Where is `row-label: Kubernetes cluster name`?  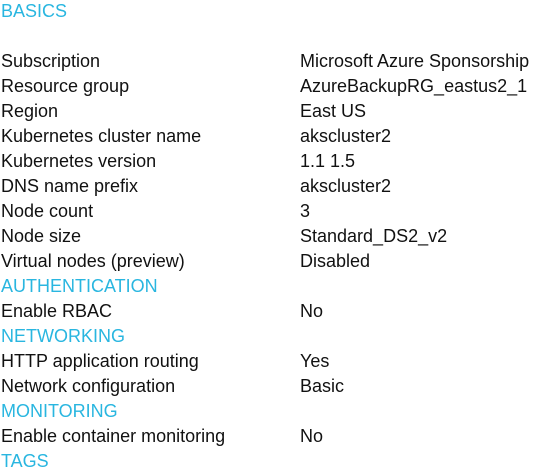
row-label: Kubernetes cluster name is located at coordinates (101, 136).